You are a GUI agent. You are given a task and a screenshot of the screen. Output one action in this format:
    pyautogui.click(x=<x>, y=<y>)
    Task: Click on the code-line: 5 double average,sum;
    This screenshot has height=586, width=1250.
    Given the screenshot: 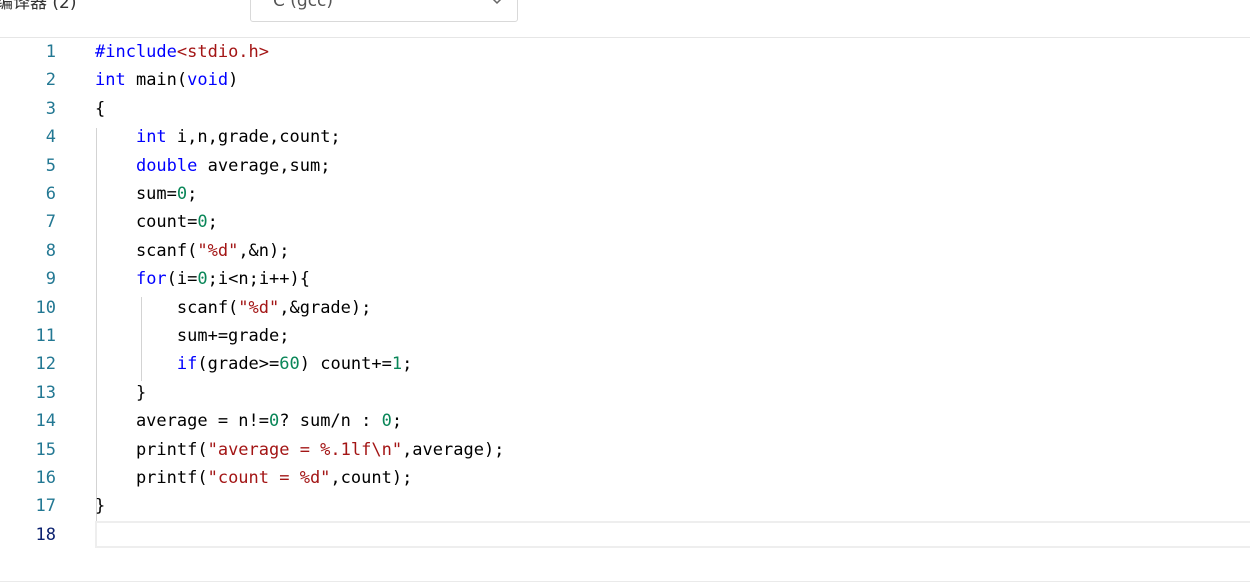 What is the action you would take?
    pyautogui.click(x=625, y=166)
    